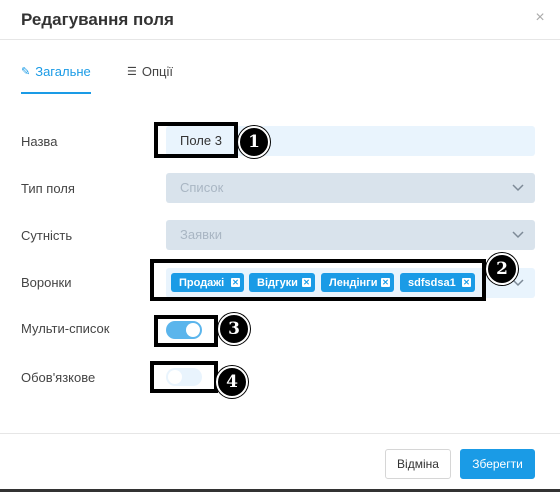 This screenshot has height=492, width=560. What do you see at coordinates (39, 141) in the screenshot?
I see `name-label: Назва` at bounding box center [39, 141].